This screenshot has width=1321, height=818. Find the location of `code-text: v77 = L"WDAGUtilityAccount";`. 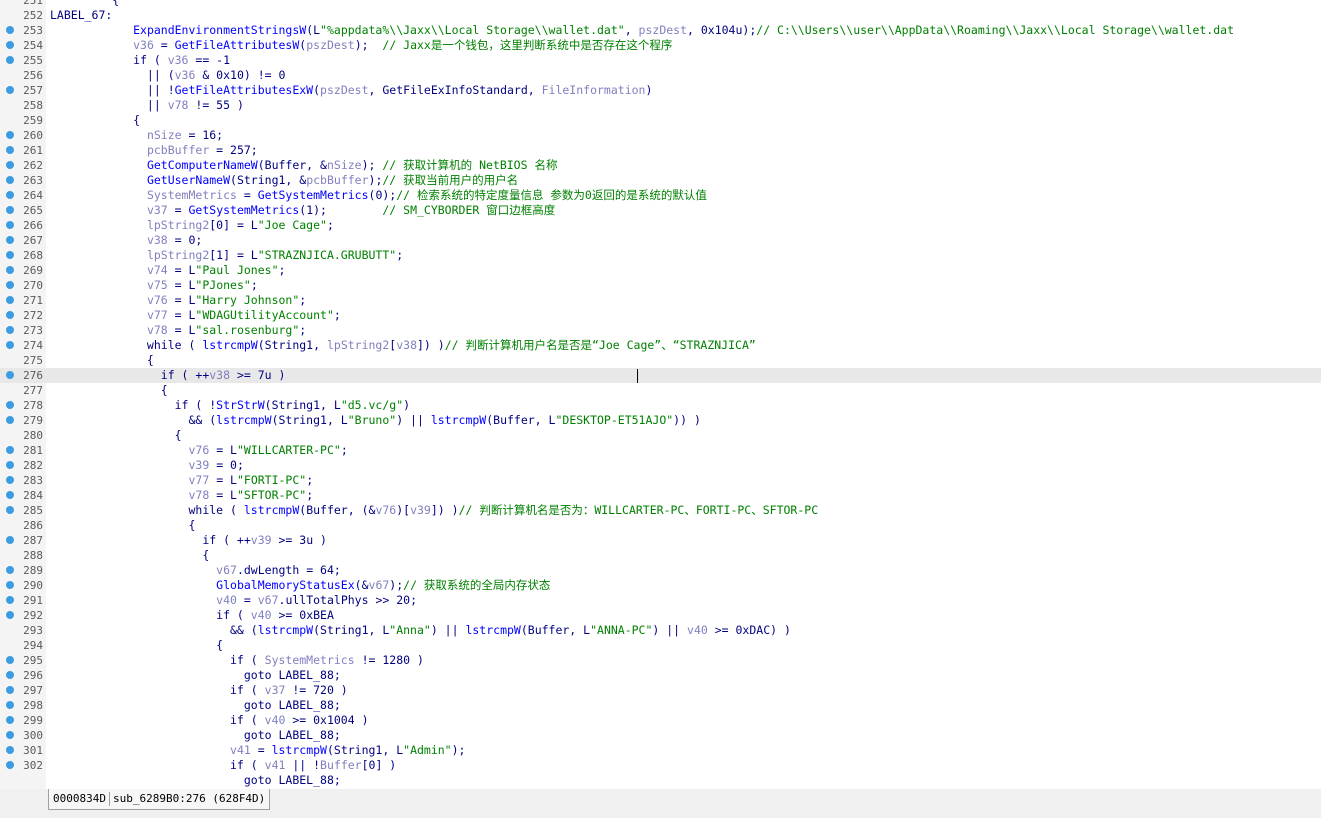

code-text: v77 = L"WDAGUtilityAccount"; is located at coordinates (195, 315).